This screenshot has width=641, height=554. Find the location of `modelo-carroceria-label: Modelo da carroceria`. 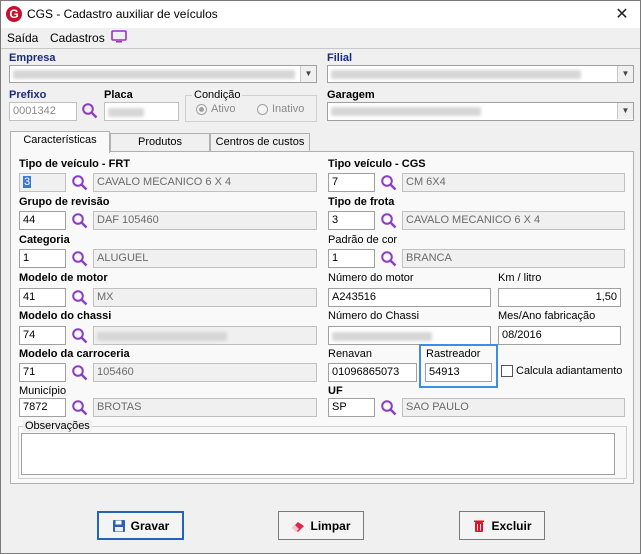

modelo-carroceria-label: Modelo da carroceria is located at coordinates (74, 354).